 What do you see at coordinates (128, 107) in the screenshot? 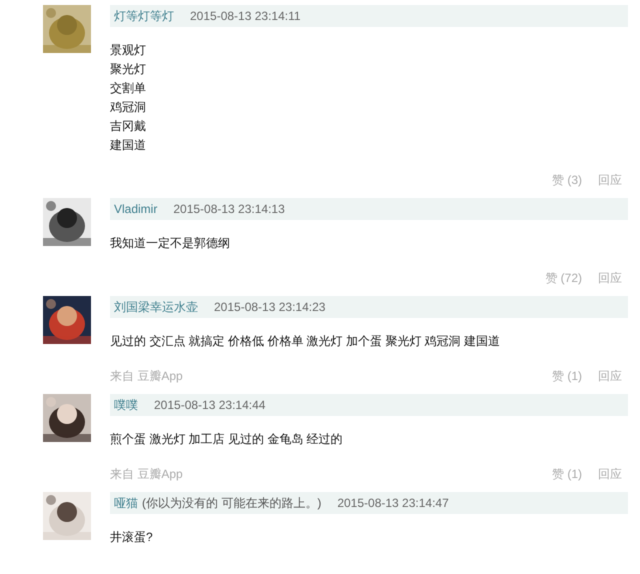
I see `comment-text: 鸡冠洞` at bounding box center [128, 107].